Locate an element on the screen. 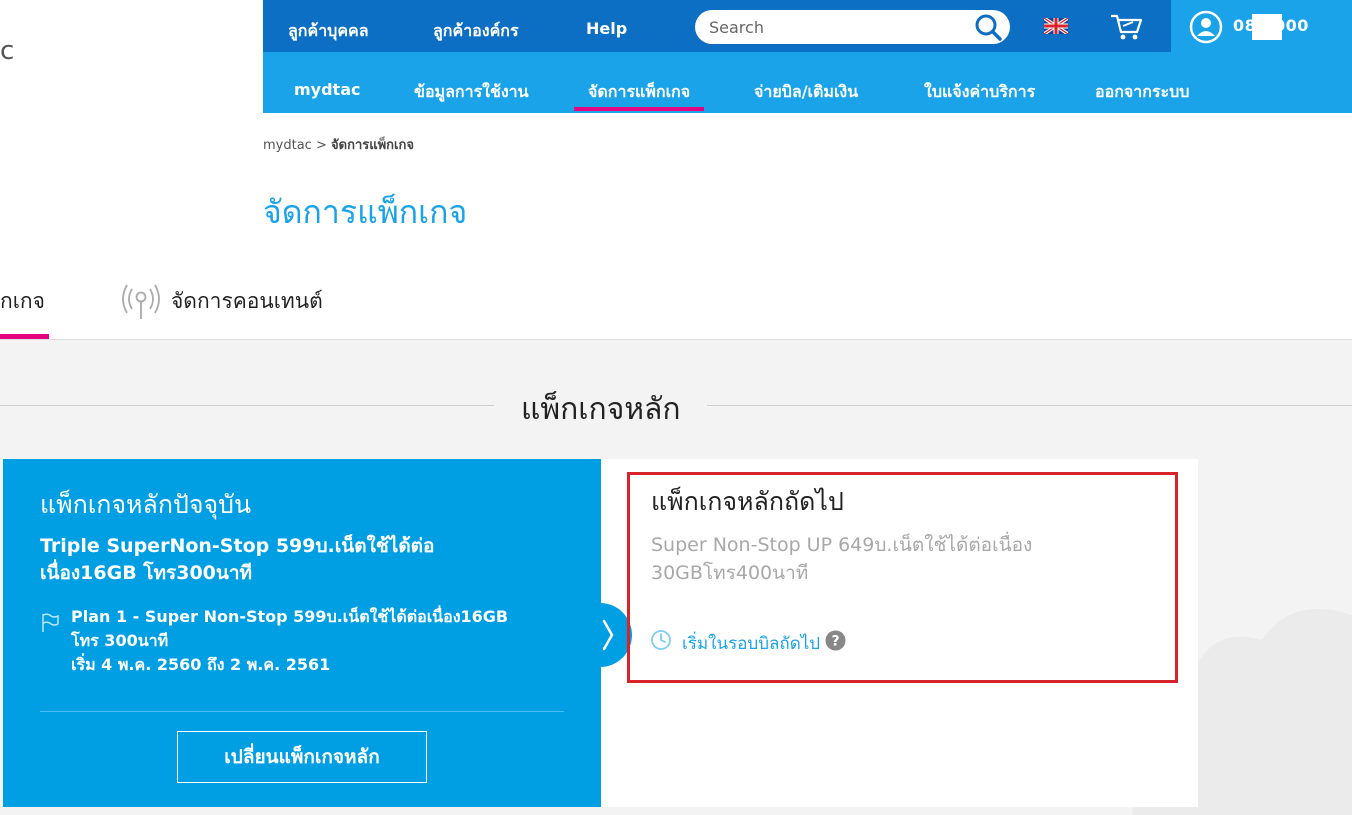 The width and height of the screenshot is (1352, 815). section-title: แพ็กเกจหลัก is located at coordinates (601, 409).